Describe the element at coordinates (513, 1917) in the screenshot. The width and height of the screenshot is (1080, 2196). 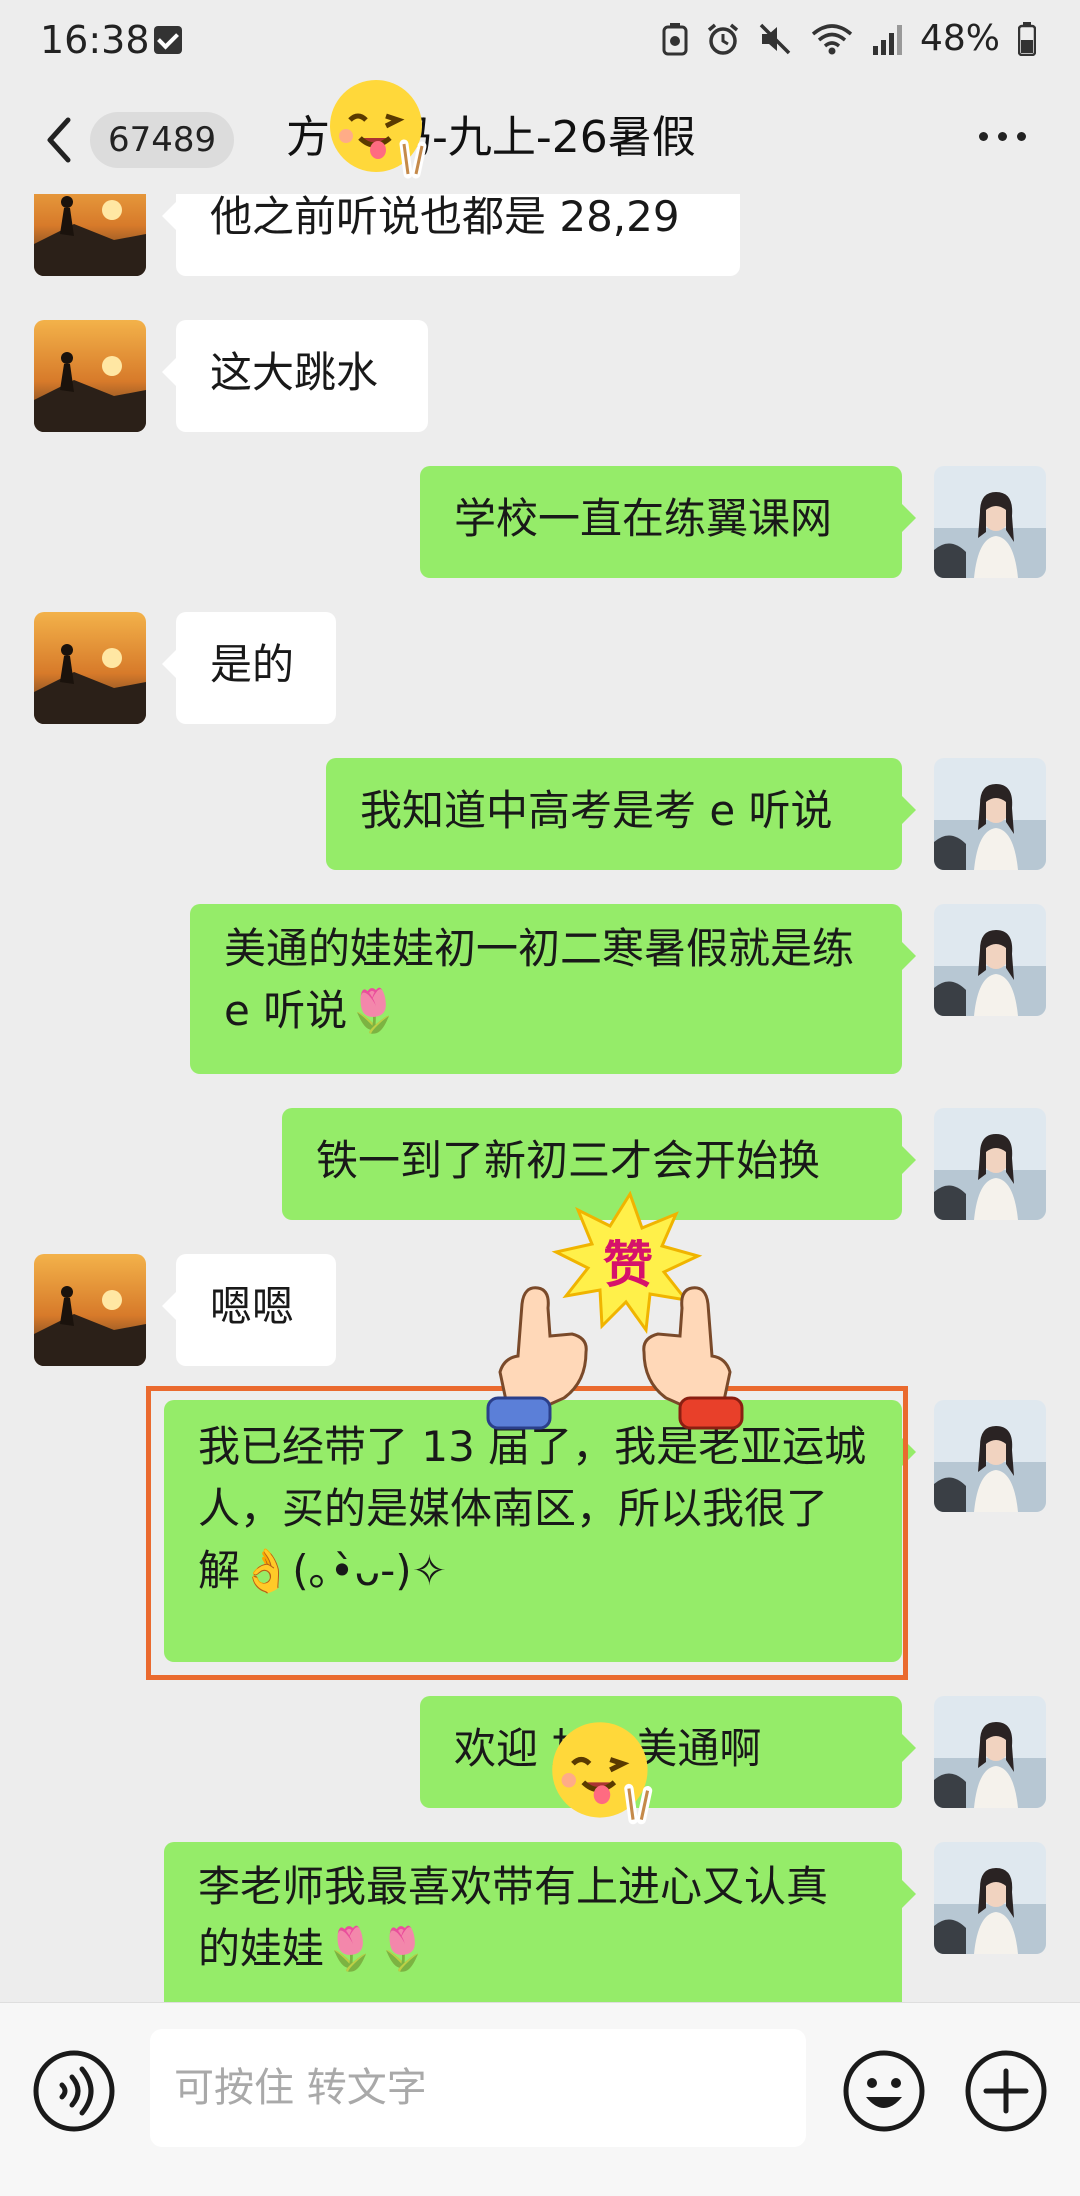
I see `message-text: 李老师我最喜欢带有上进心又认真的娃娃🌷🌷` at that location.